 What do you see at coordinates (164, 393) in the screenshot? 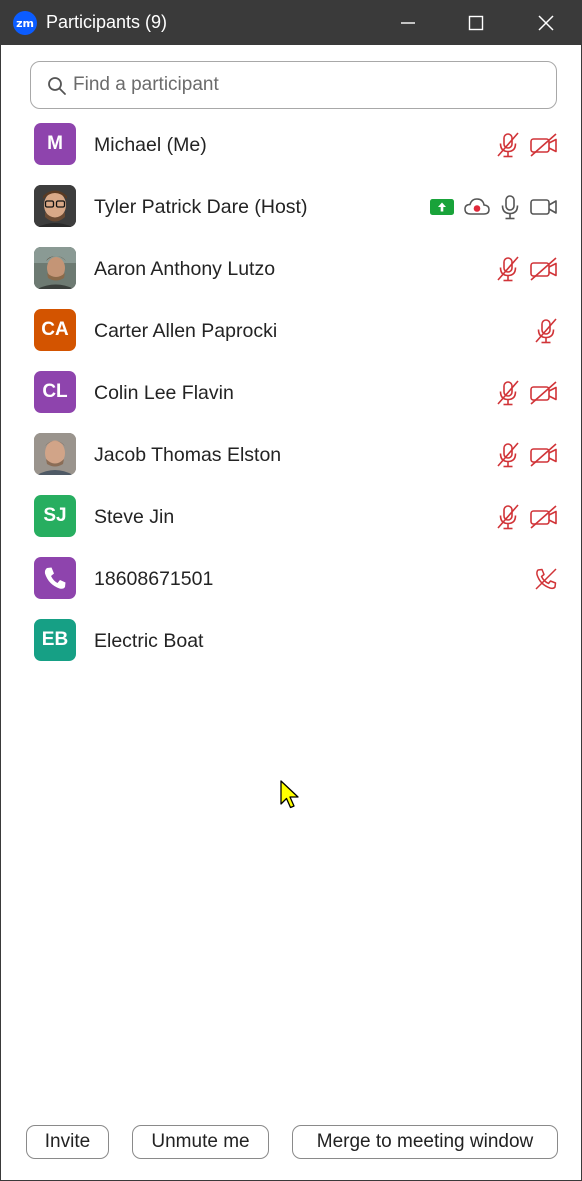
I see `participant-name: Colin Lee Flavin` at bounding box center [164, 393].